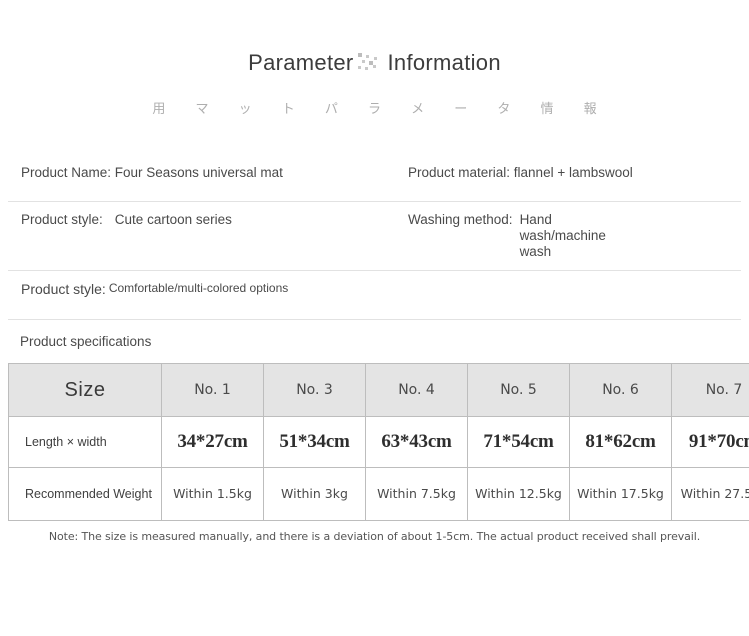 The width and height of the screenshot is (749, 636). I want to click on cell-dimension-2: 51*34cm, so click(314, 442).